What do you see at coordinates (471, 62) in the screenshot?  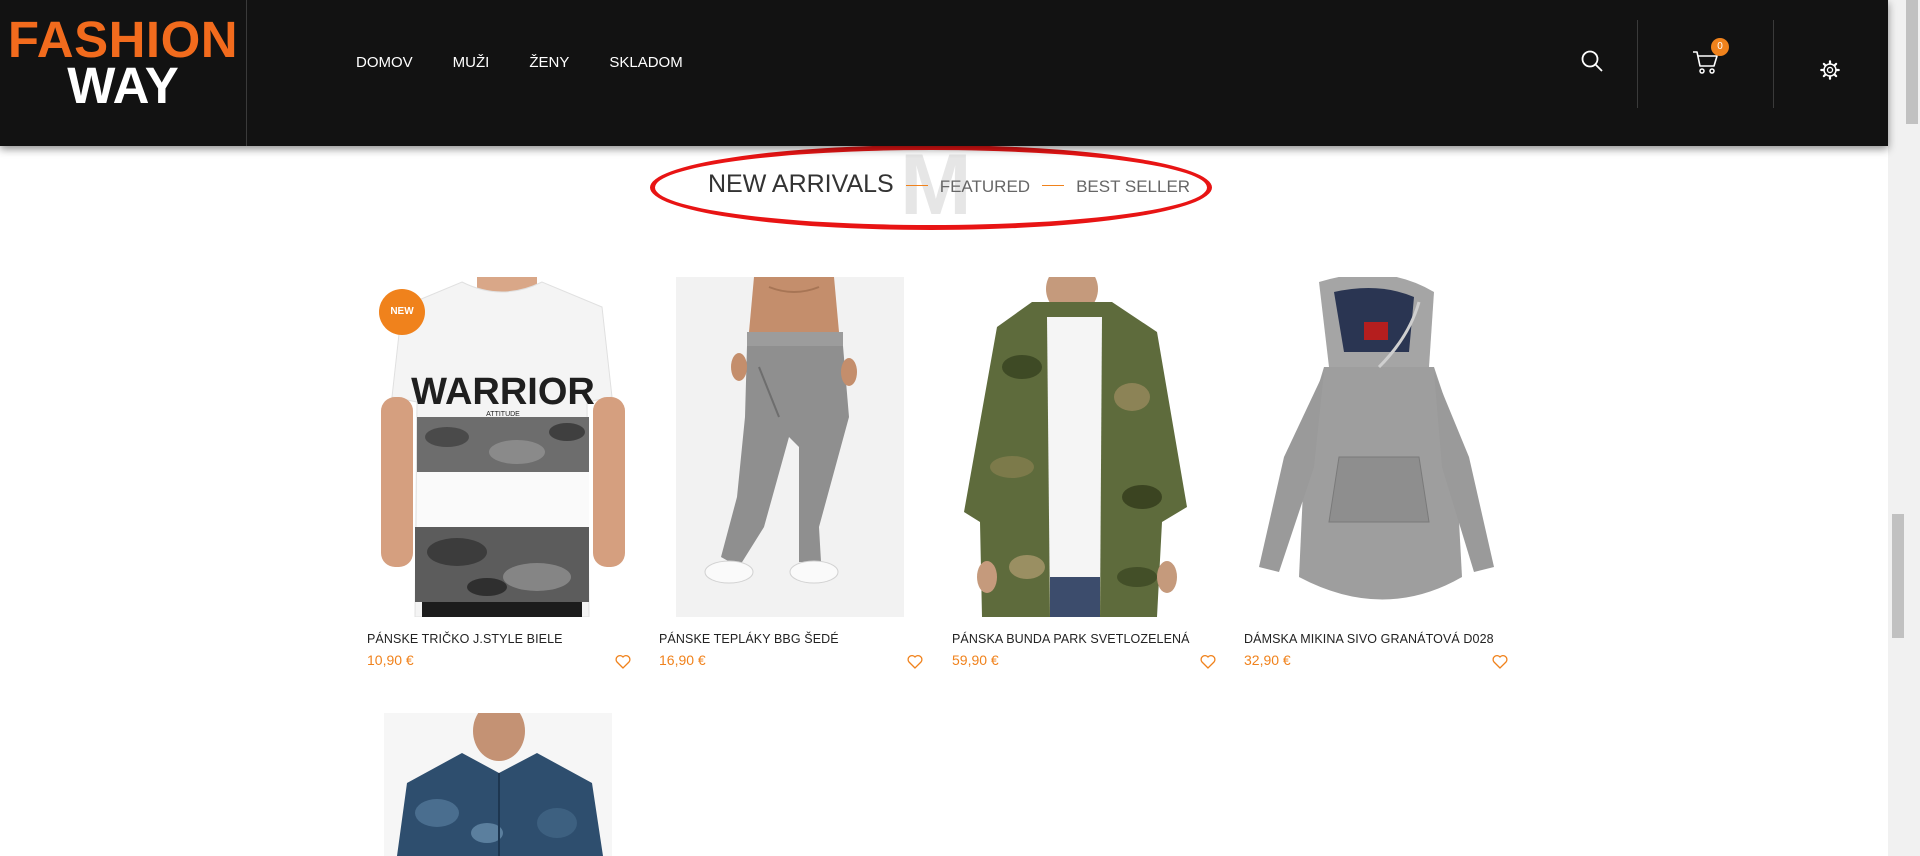 I see `nav-item-muzi: MUŽI` at bounding box center [471, 62].